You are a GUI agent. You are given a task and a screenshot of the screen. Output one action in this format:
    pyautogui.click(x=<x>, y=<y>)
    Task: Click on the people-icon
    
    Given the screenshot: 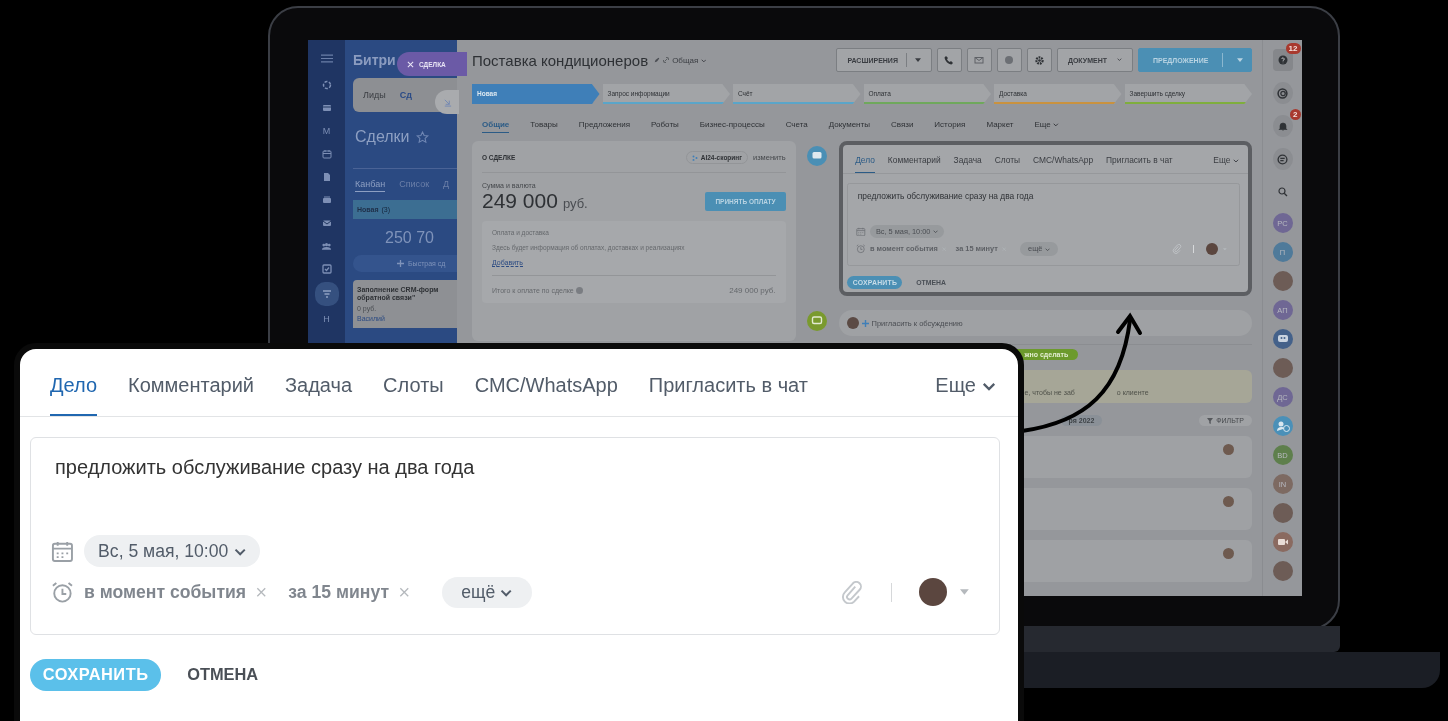 What is the action you would take?
    pyautogui.click(x=326, y=246)
    